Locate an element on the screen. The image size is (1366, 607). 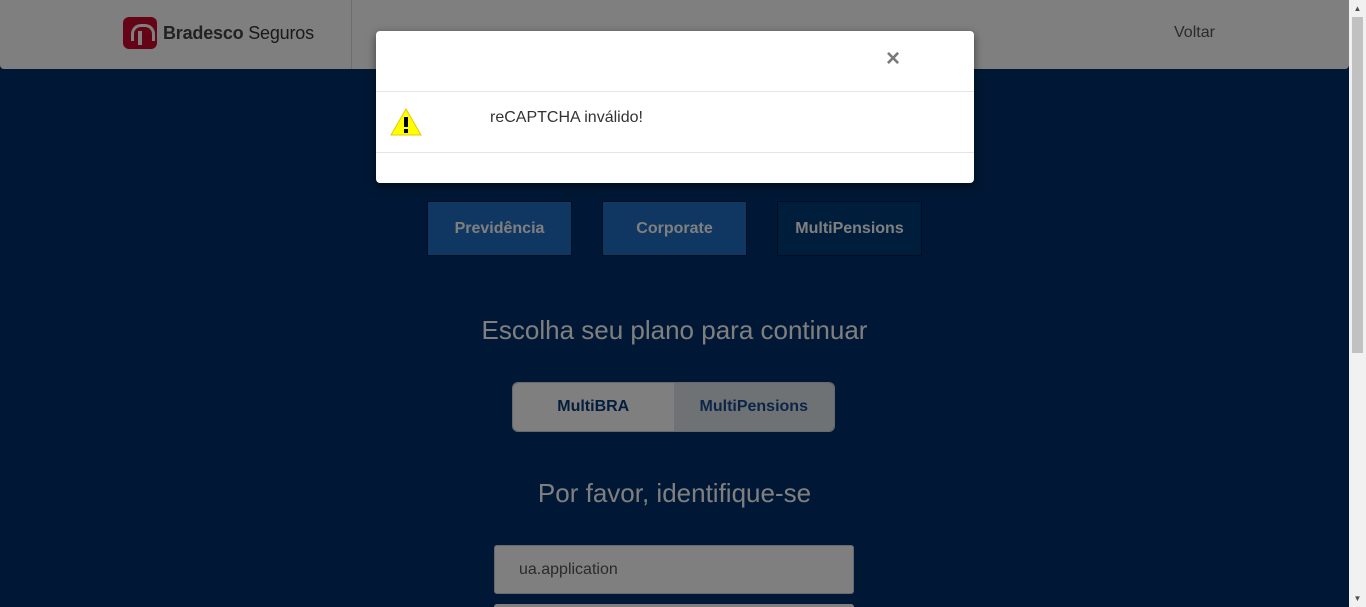
scroll-down-arrow-icon: ▼ is located at coordinates (1357, 598).